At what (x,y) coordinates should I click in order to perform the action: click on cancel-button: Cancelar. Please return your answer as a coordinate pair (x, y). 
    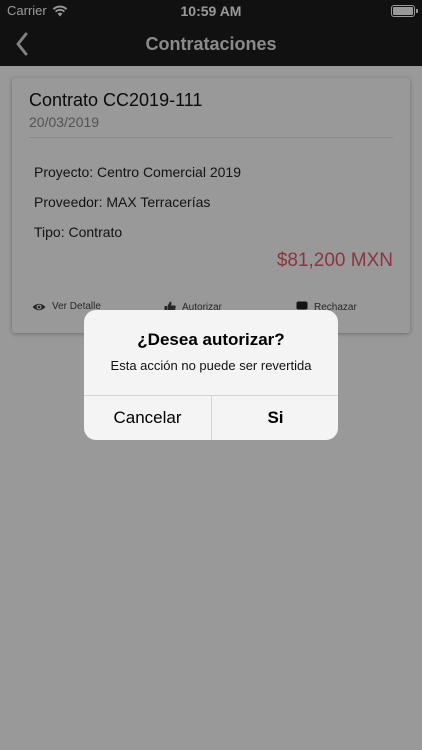
    Looking at the image, I should click on (147, 418).